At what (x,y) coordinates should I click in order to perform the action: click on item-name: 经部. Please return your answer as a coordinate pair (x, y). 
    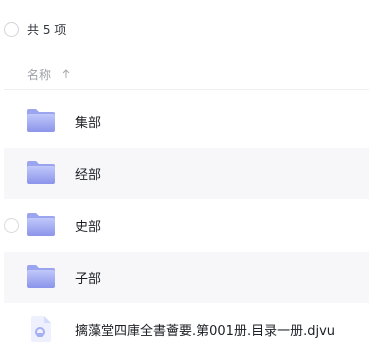
    Looking at the image, I should click on (88, 173).